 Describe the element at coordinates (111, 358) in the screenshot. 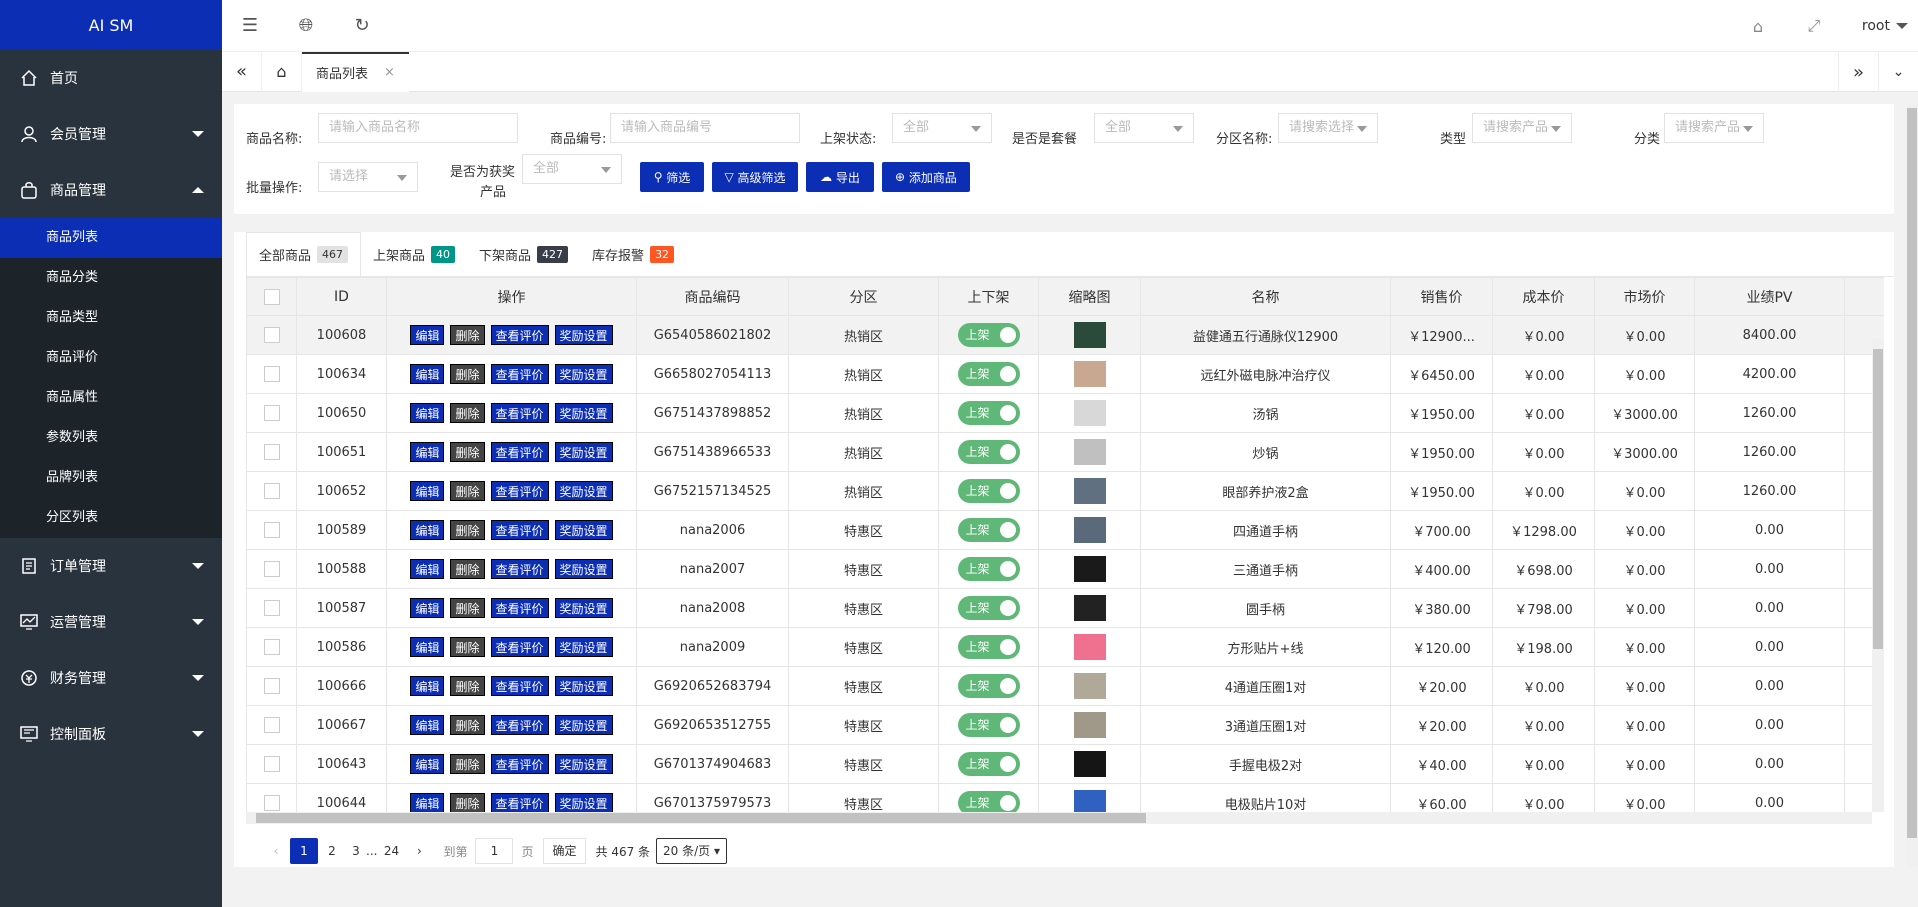

I see `submenu-product-review: 商品评价` at that location.